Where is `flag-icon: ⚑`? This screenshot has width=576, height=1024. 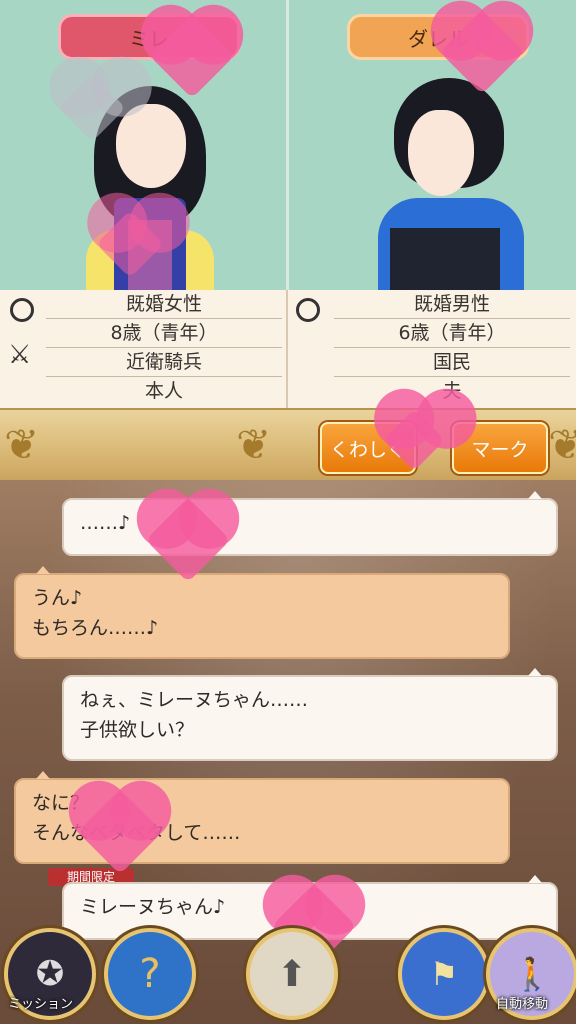
flag-icon: ⚑ is located at coordinates (444, 974).